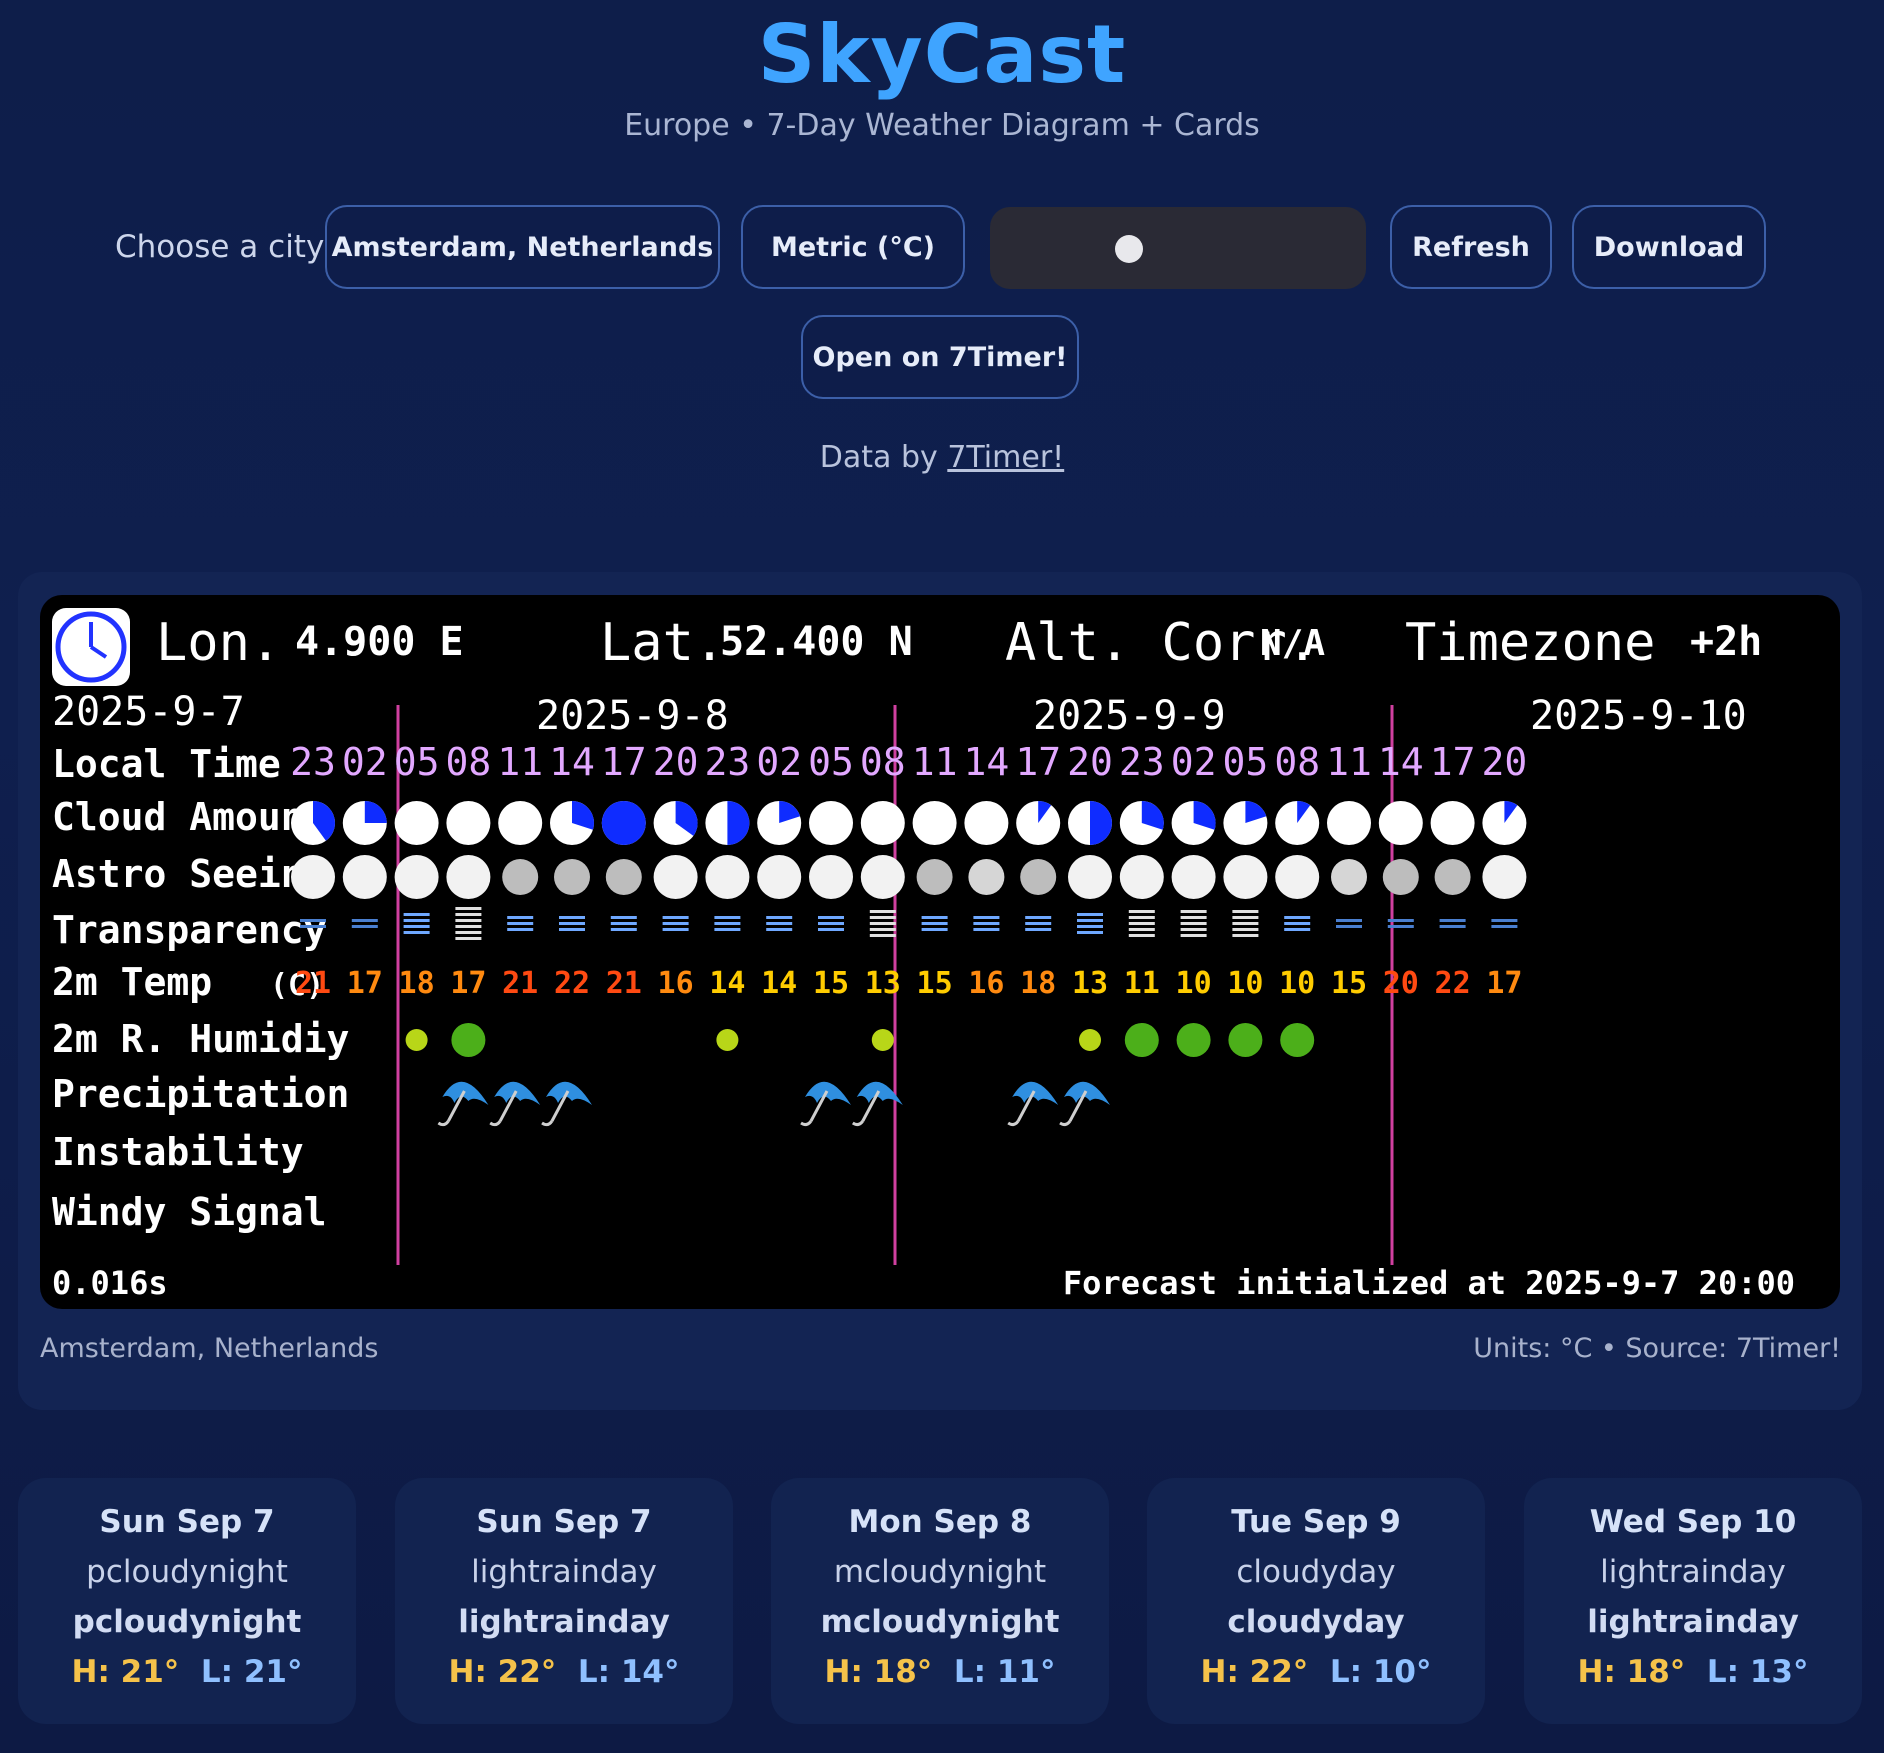 This screenshot has height=1753, width=1884. What do you see at coordinates (189, 874) in the screenshot?
I see `row-label-seeing: Astro Seeing` at bounding box center [189, 874].